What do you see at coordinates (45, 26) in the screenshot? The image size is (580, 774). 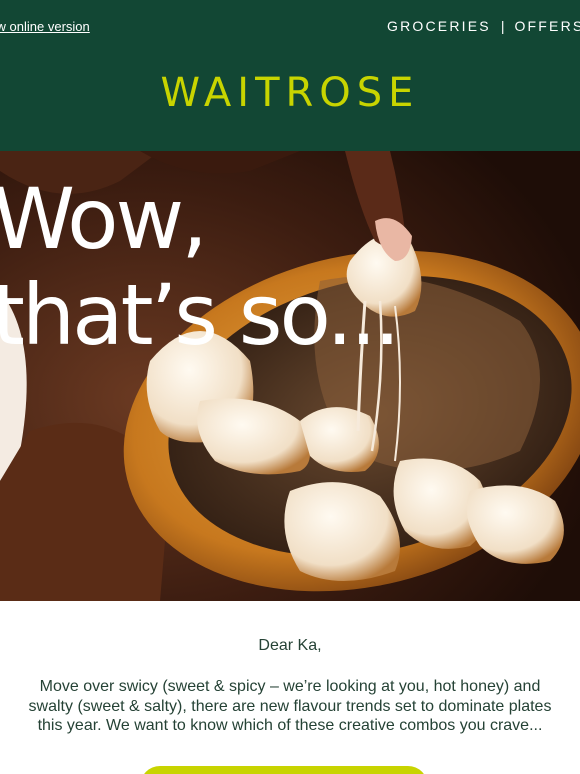 I see `view-online-link: View online version` at bounding box center [45, 26].